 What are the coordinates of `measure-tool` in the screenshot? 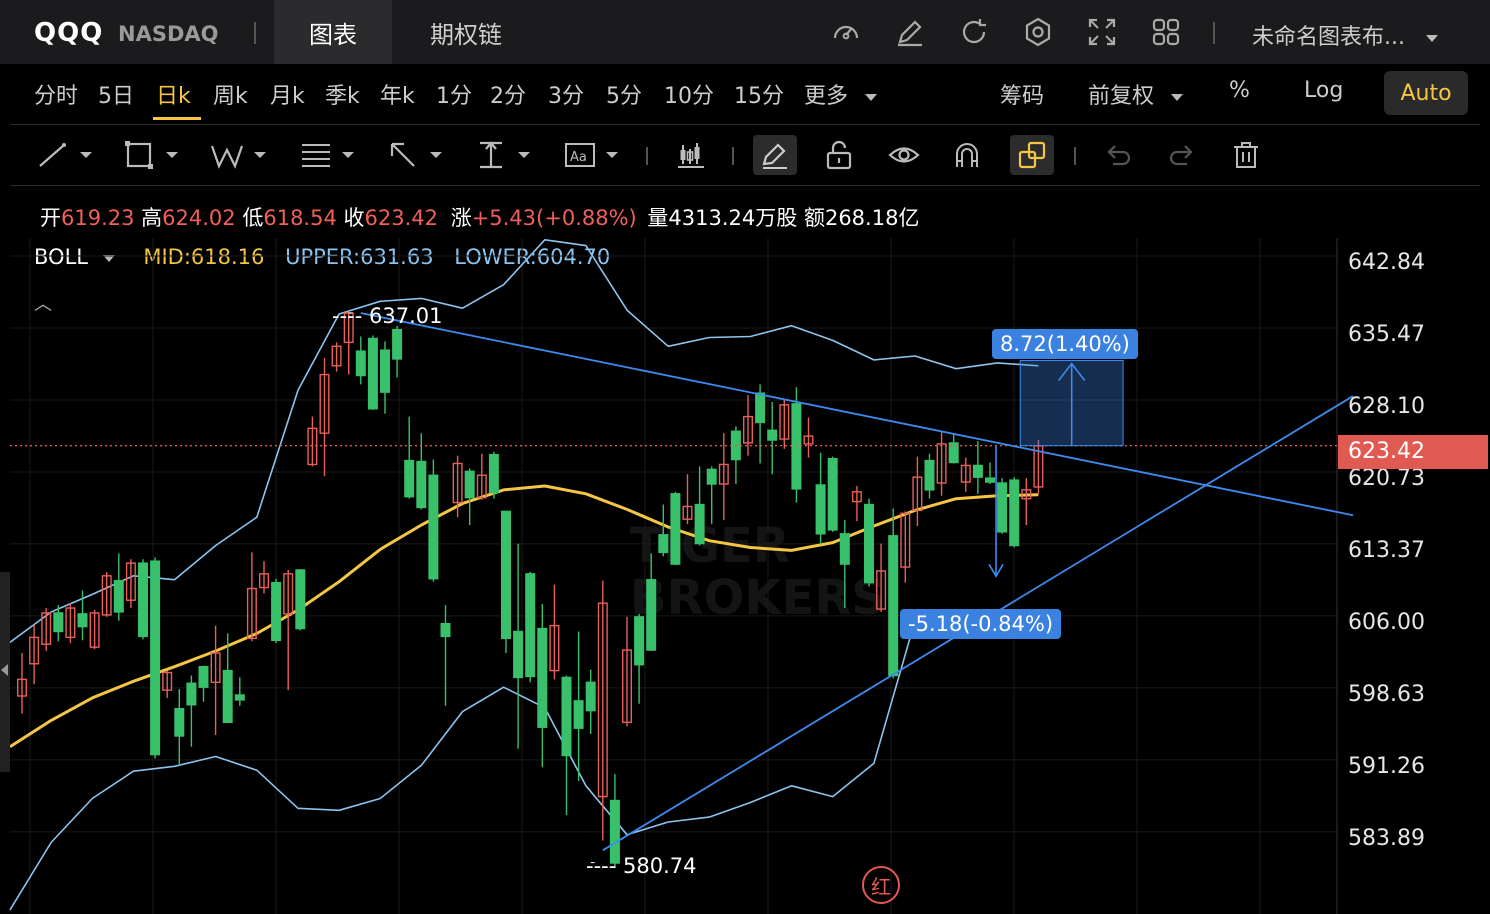 It's located at (506, 155).